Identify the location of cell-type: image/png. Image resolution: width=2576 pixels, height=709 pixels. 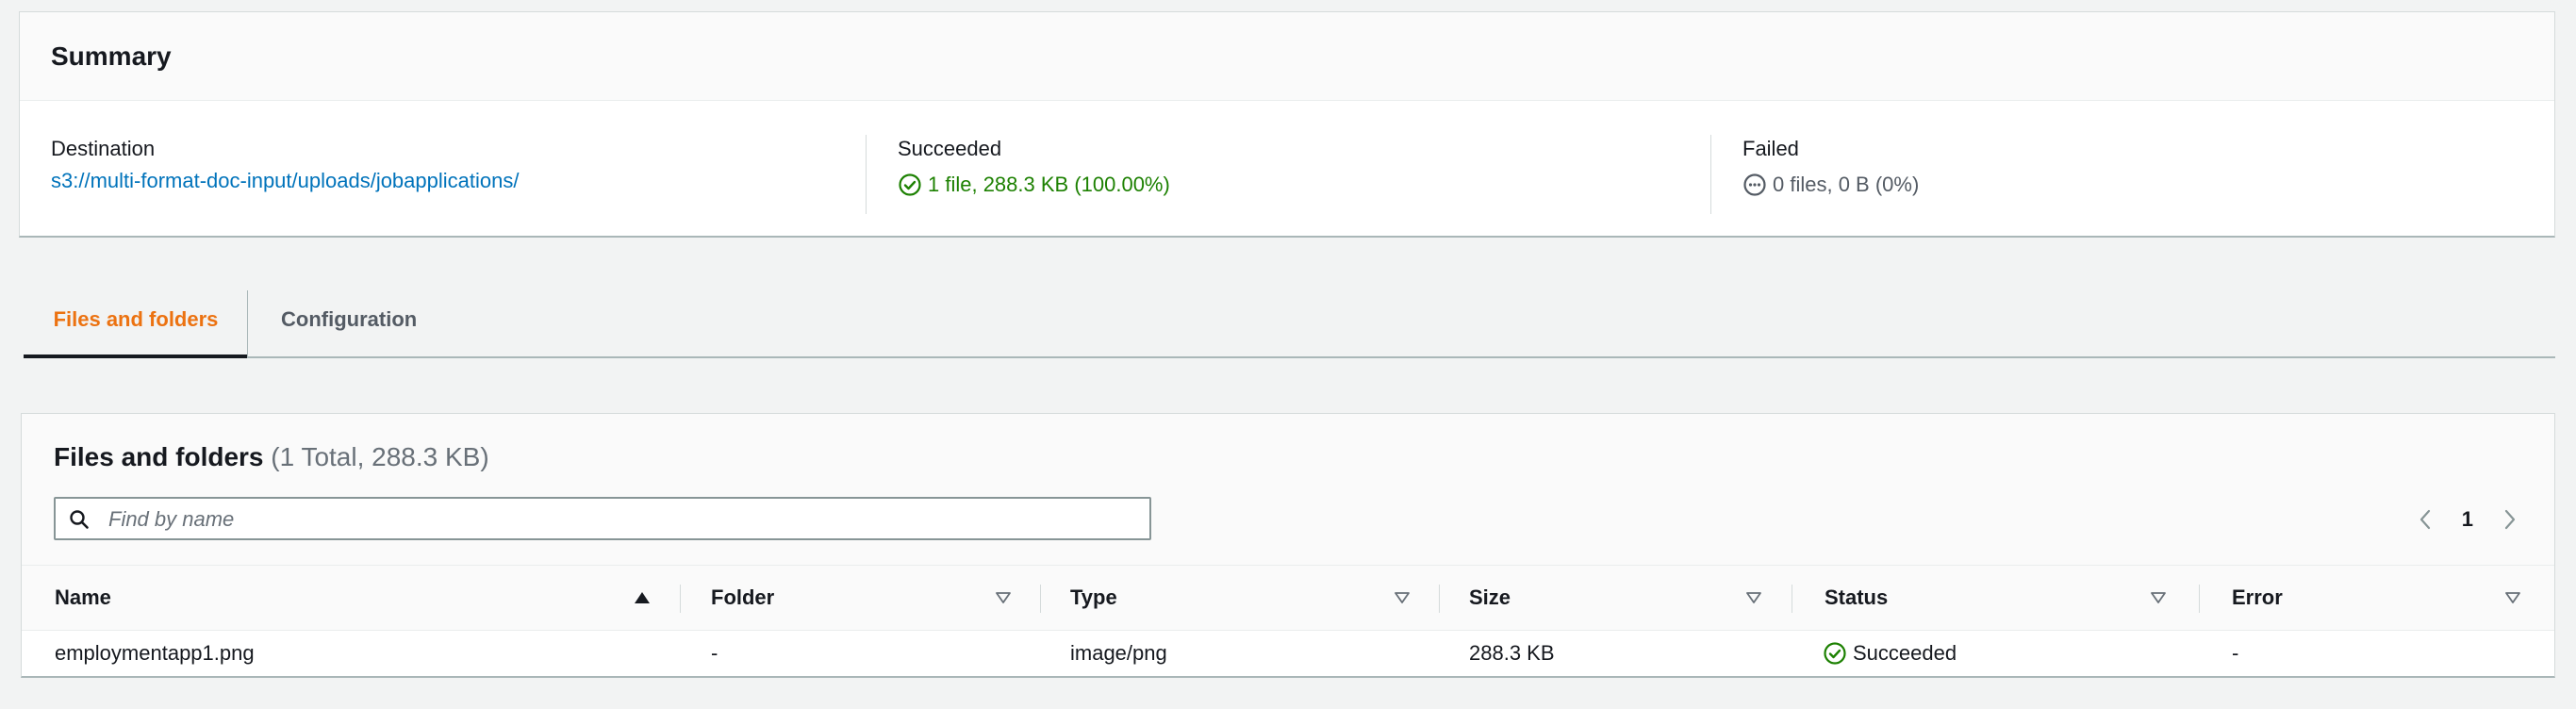
(1118, 653).